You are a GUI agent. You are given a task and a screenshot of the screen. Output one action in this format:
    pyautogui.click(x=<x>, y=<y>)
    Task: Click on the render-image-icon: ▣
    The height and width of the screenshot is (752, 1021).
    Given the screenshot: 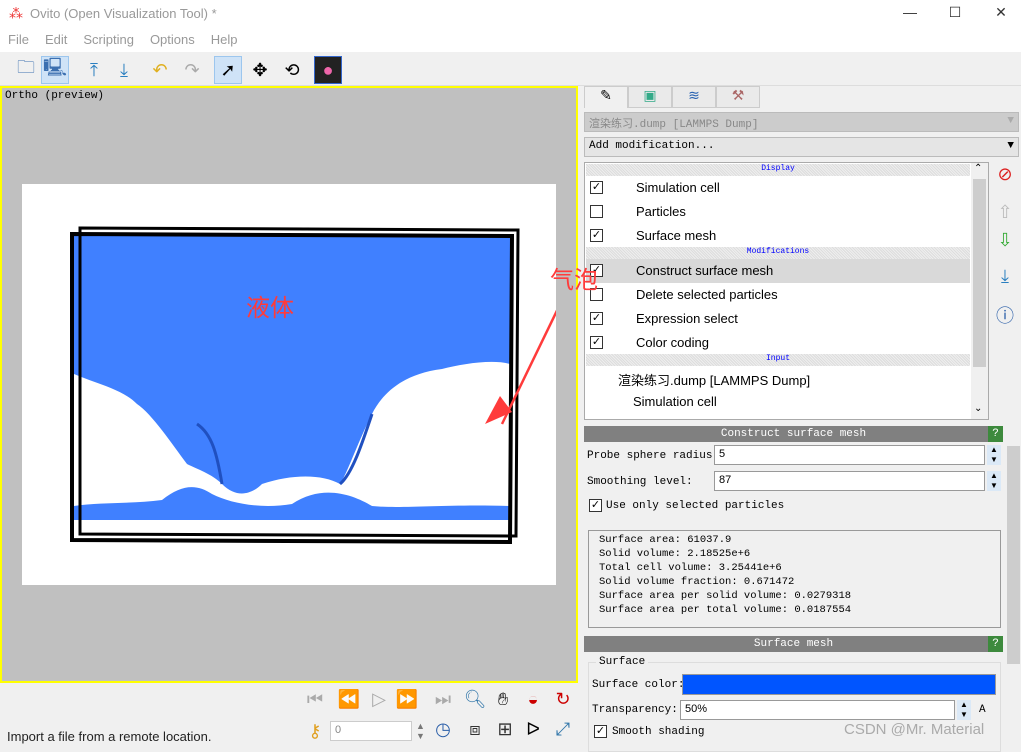 What is the action you would take?
    pyautogui.click(x=650, y=95)
    